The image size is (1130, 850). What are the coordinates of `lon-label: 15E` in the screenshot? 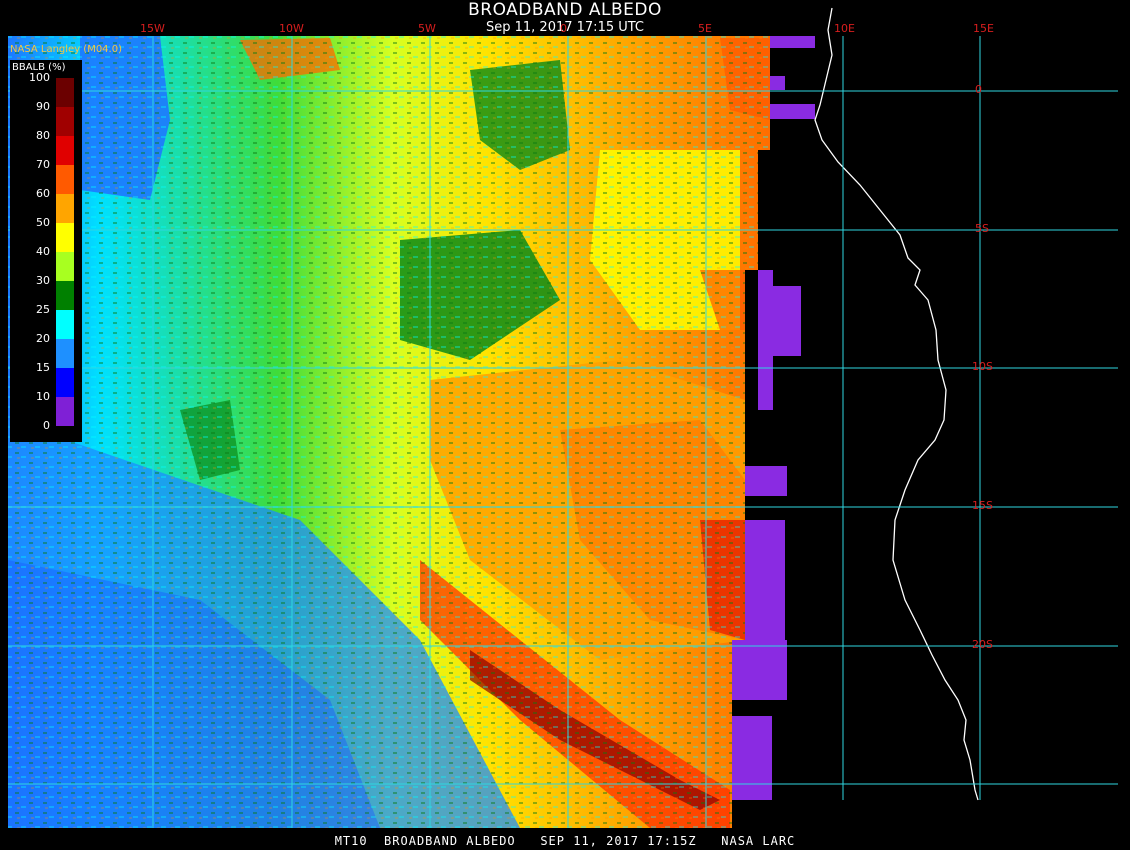 It's located at (983, 28).